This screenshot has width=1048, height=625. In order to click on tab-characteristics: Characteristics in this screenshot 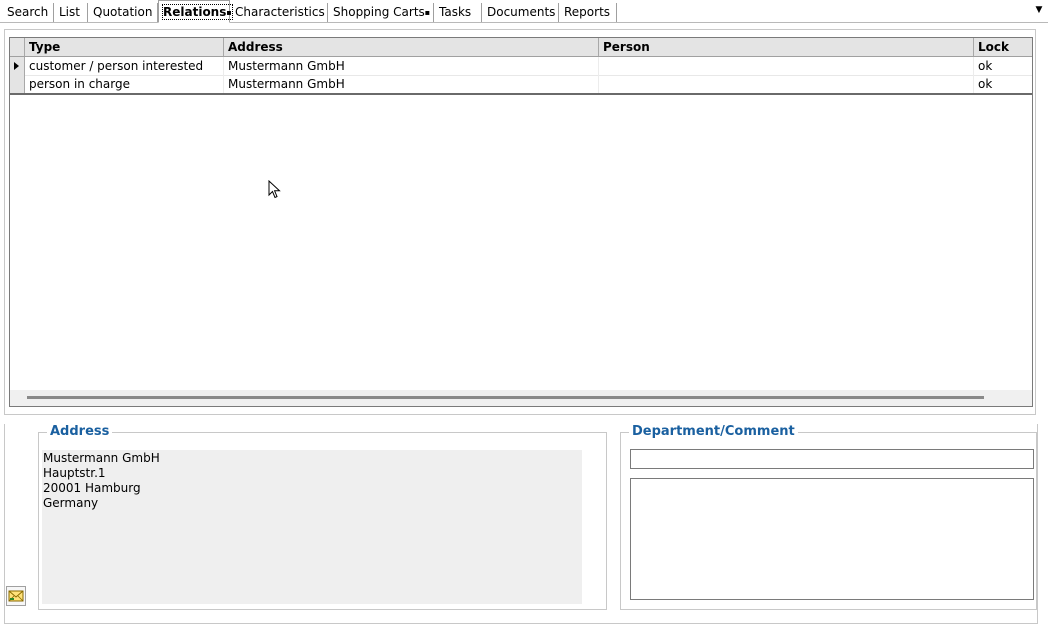, I will do `click(279, 12)`.